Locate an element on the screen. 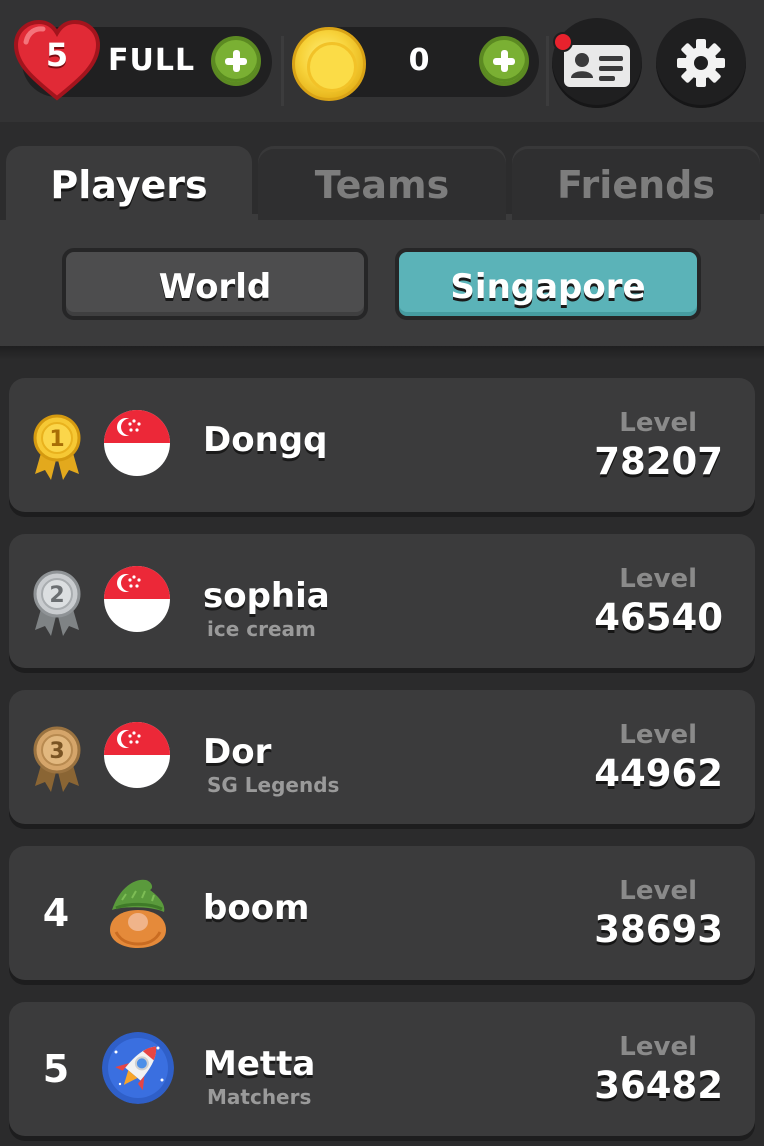 This screenshot has height=1146, width=764. leaderboard-row: 4 boom Level 38693 is located at coordinates (382, 913).